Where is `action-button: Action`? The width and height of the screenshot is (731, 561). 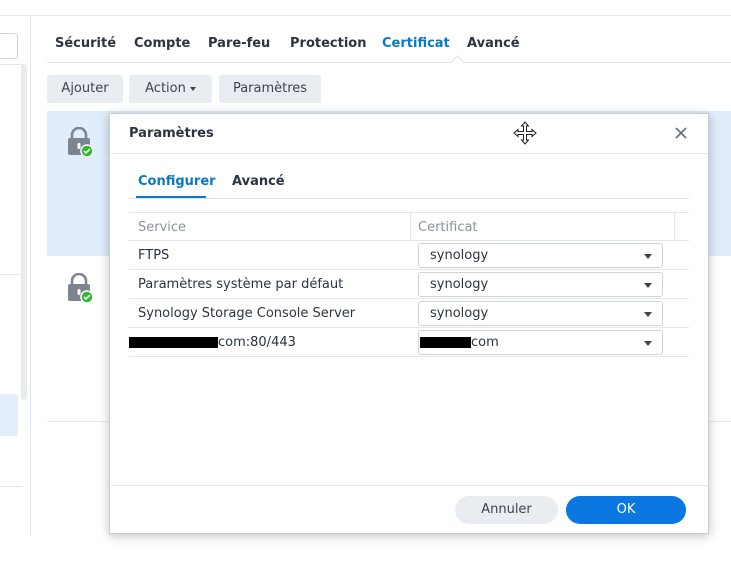 action-button: Action is located at coordinates (170, 89).